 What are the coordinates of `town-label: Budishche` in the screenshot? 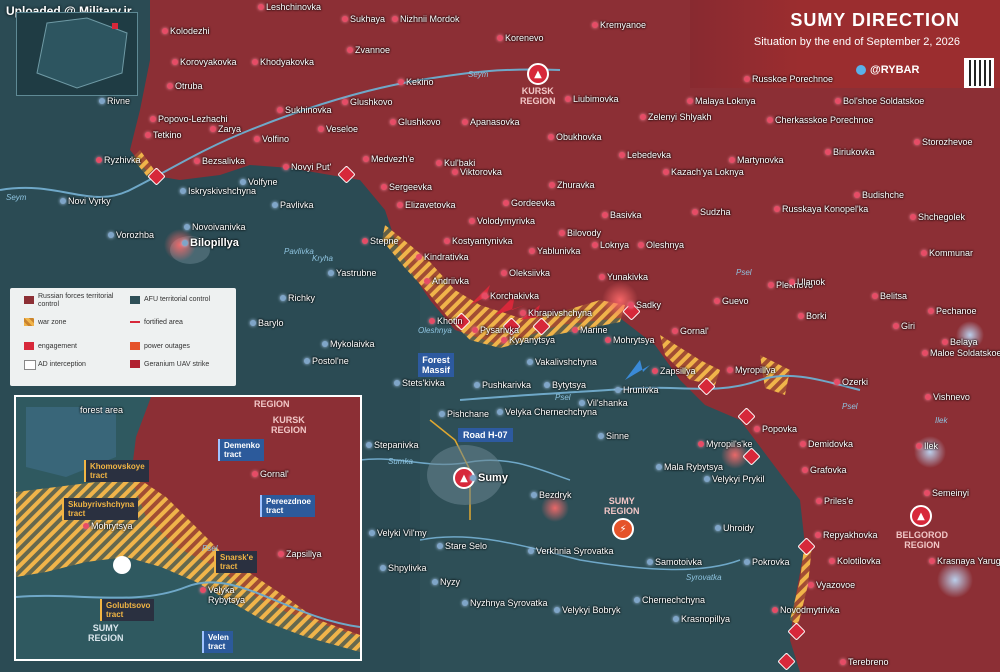 It's located at (879, 195).